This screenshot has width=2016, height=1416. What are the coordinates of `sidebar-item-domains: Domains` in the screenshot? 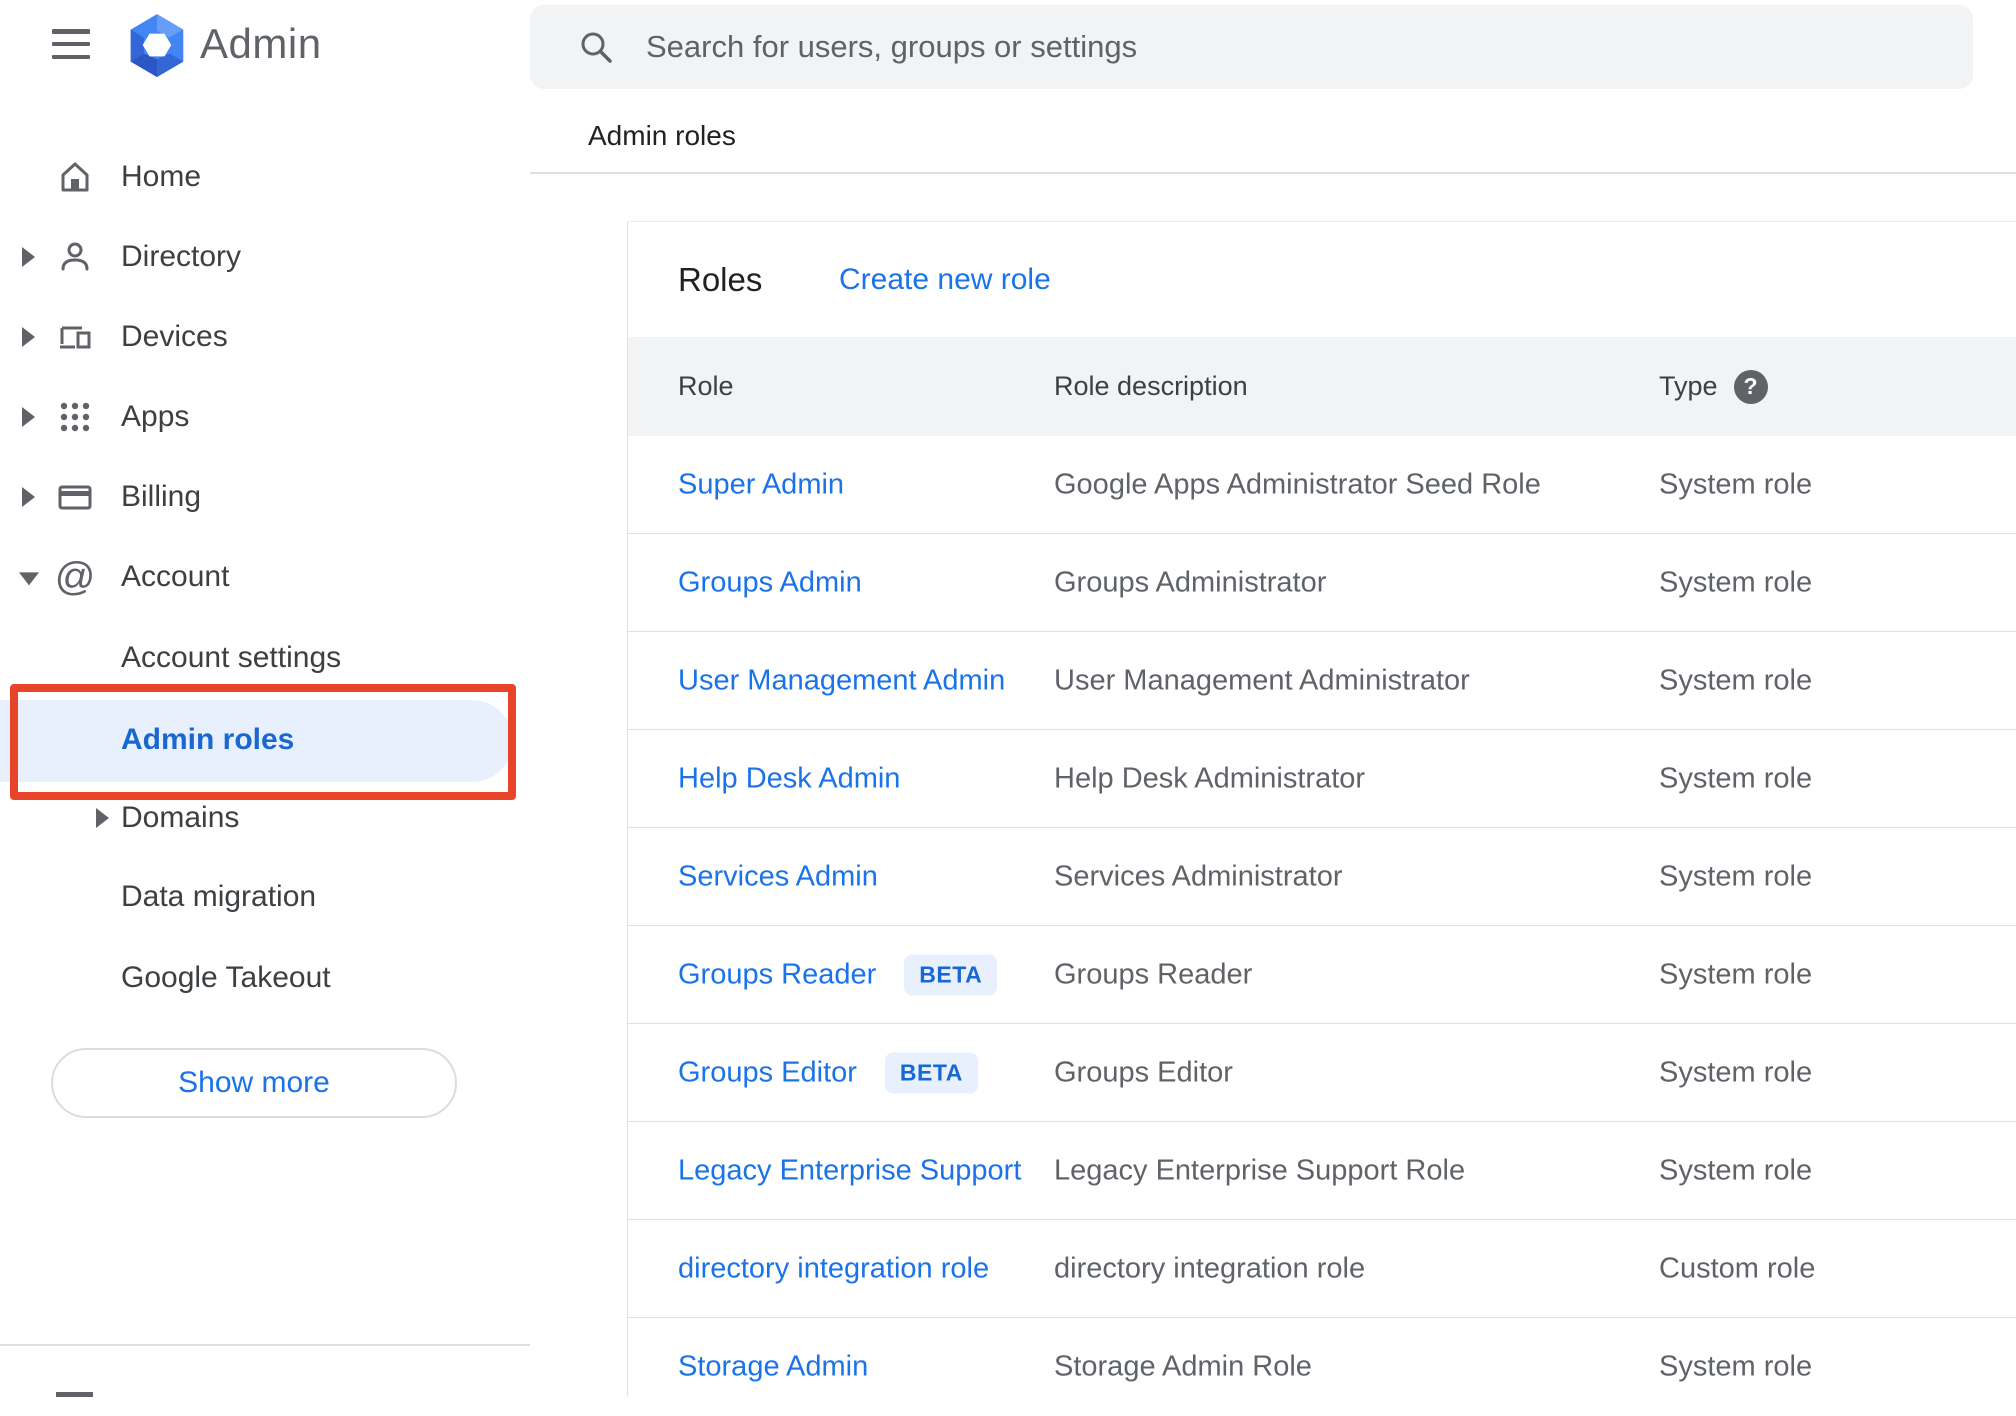 It's located at (258, 818).